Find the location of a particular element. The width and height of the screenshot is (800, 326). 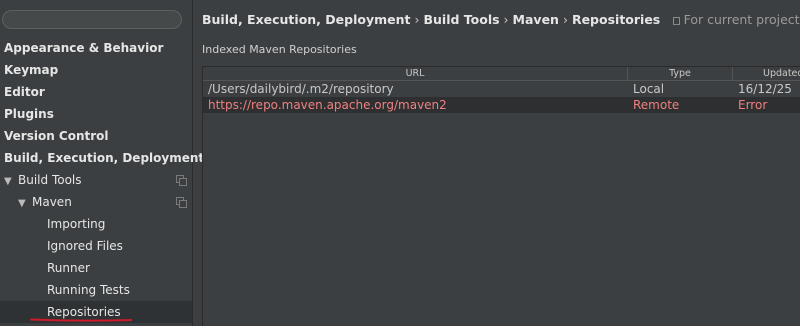

sidebar-item-label: Maven is located at coordinates (52, 202).